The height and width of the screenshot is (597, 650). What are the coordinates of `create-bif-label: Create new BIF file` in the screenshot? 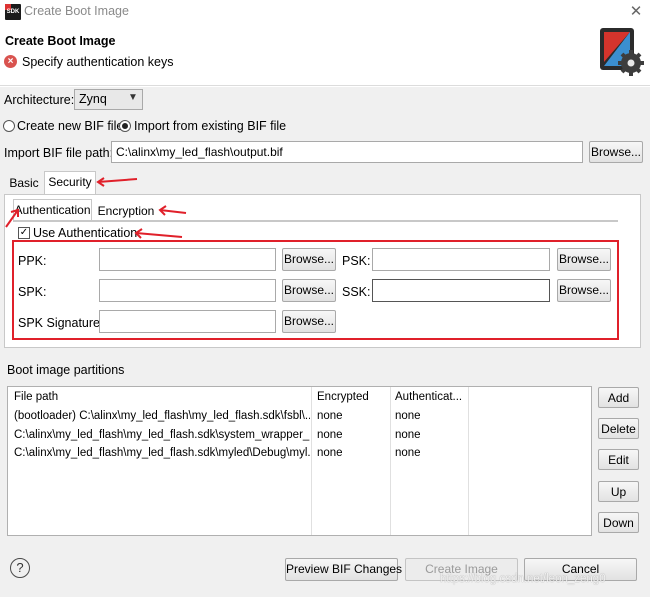 It's located at (70, 126).